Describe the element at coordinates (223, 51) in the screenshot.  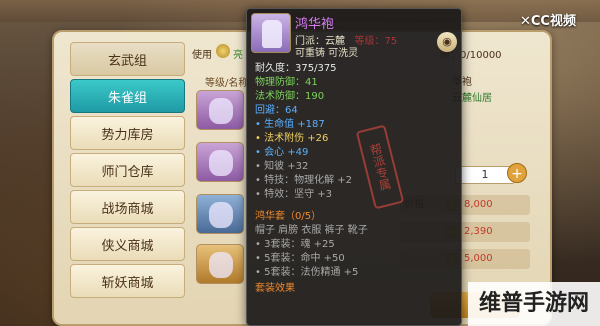
I see `coin-icon` at that location.